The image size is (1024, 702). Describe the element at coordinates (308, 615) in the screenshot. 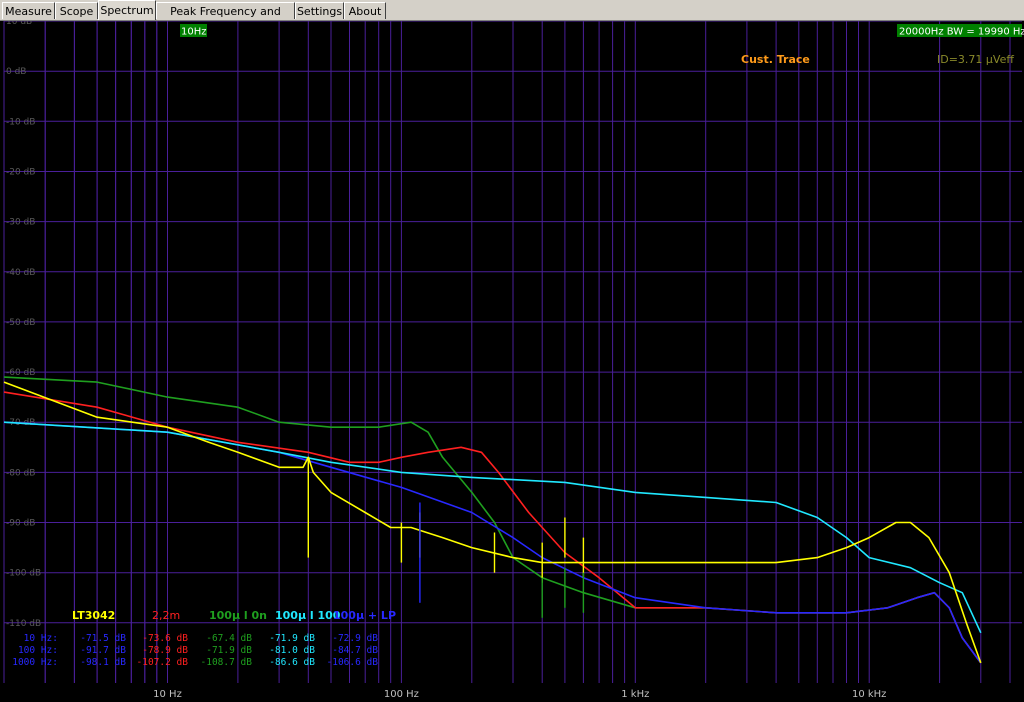

I see `legend-100u-l-100: 100µ l 100` at that location.